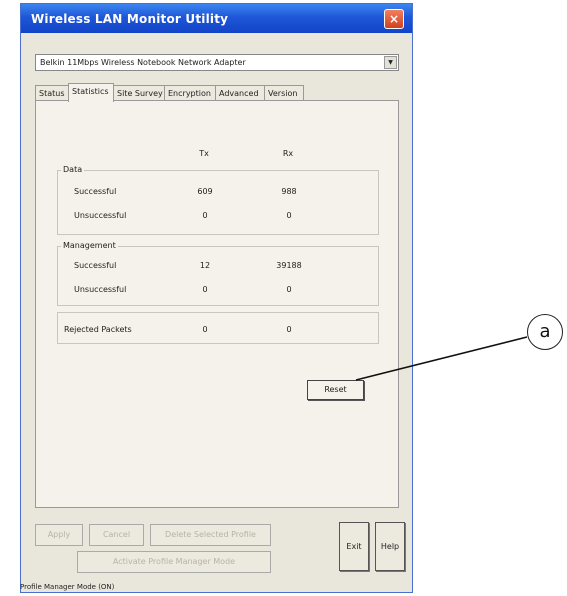  What do you see at coordinates (116, 535) in the screenshot?
I see `cancel-button: Cancel` at bounding box center [116, 535].